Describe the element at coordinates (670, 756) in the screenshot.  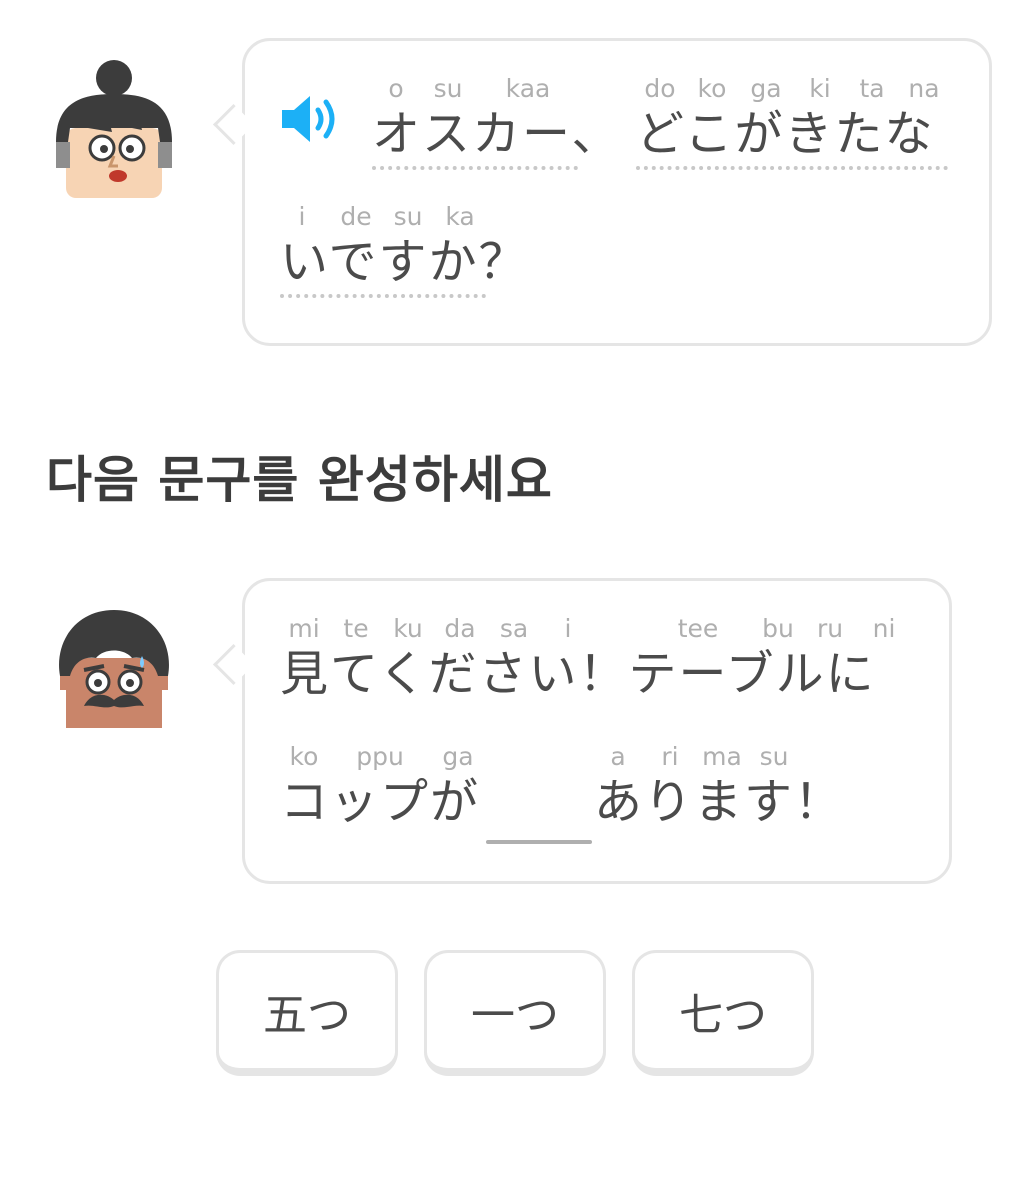
I see `romaji-syllable: ri` at that location.